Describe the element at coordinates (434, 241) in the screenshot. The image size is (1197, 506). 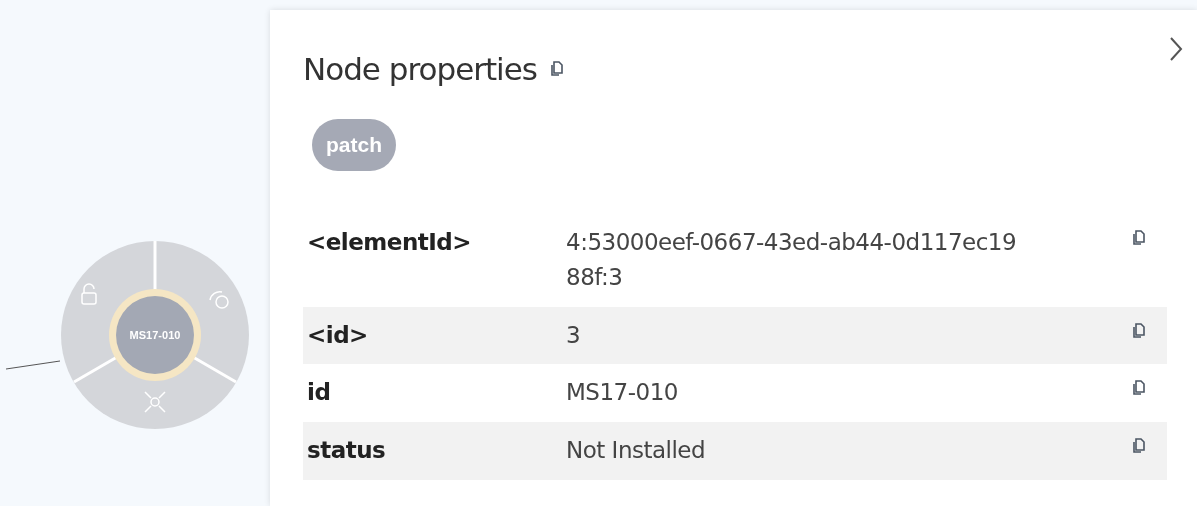
I see `property-key: <elementId>` at that location.